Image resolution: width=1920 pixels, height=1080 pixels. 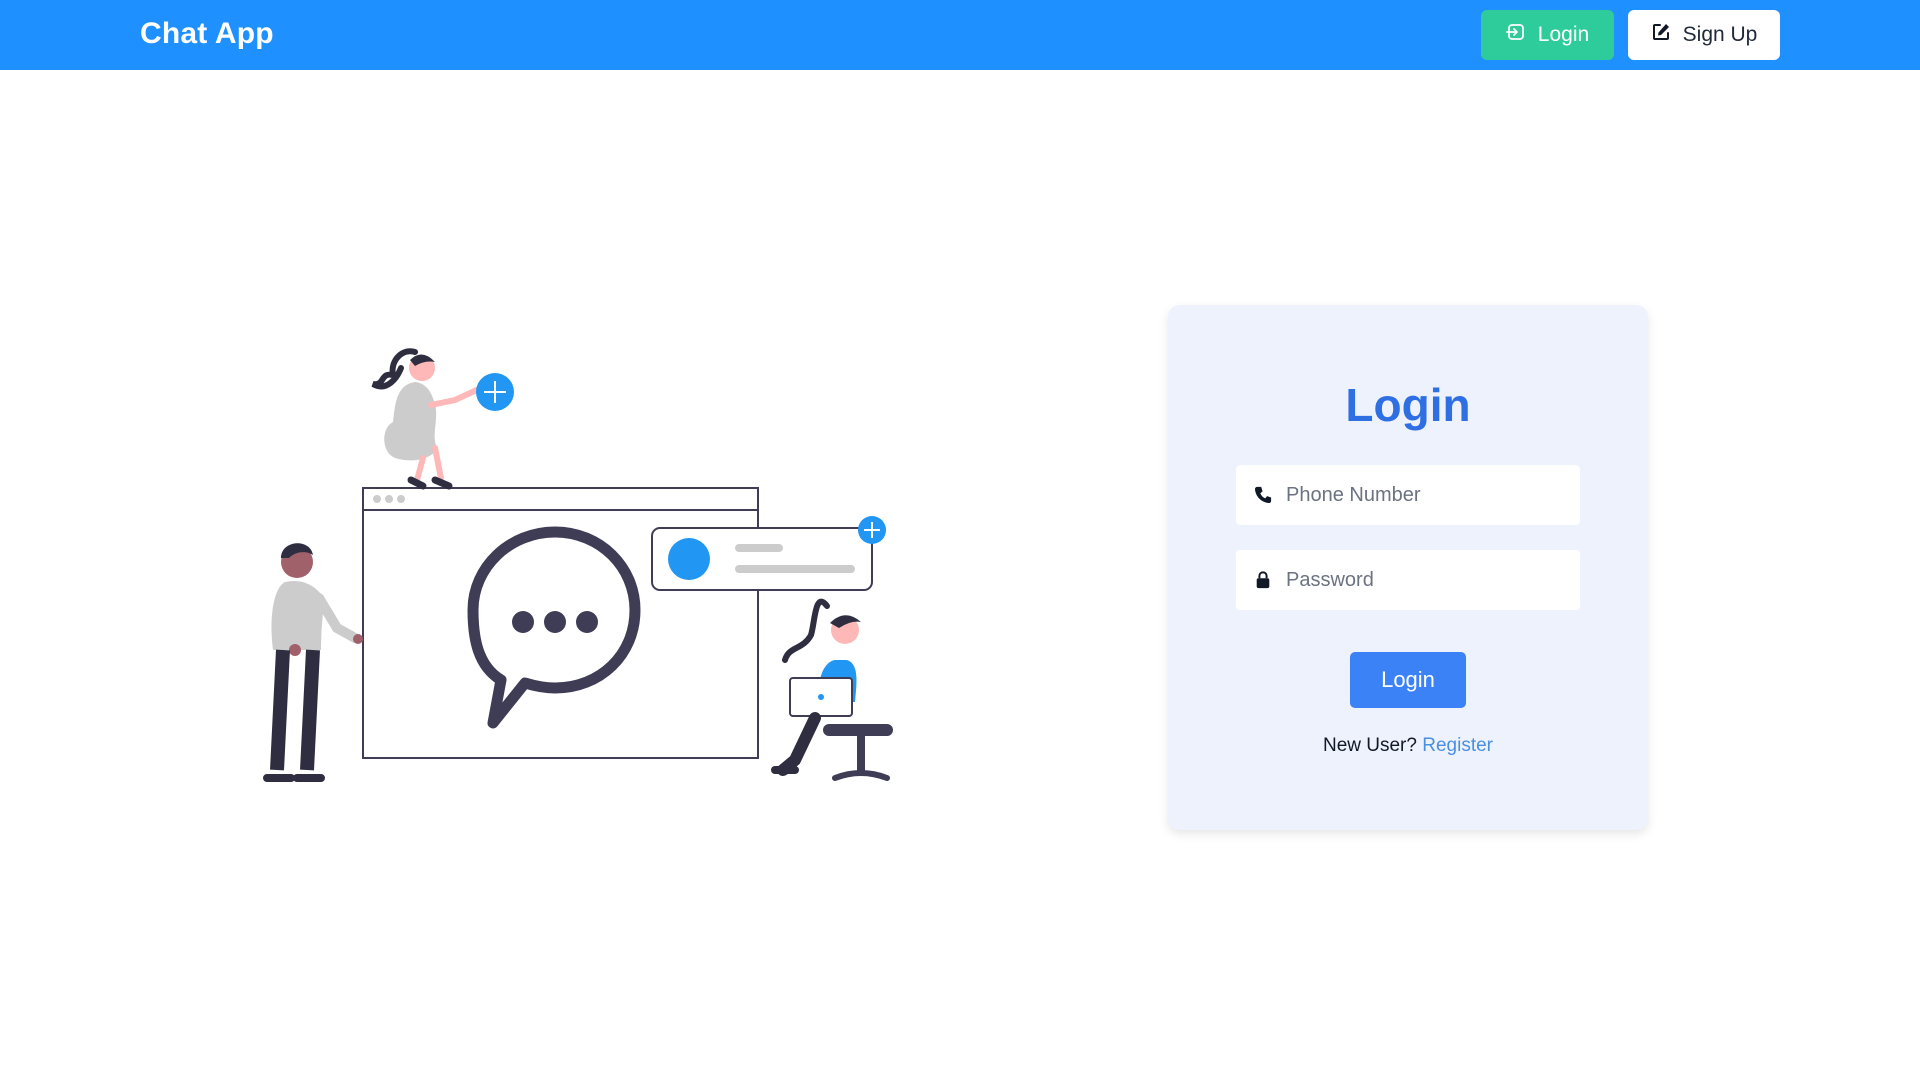 I want to click on sign-in-icon, so click(x=1515, y=35).